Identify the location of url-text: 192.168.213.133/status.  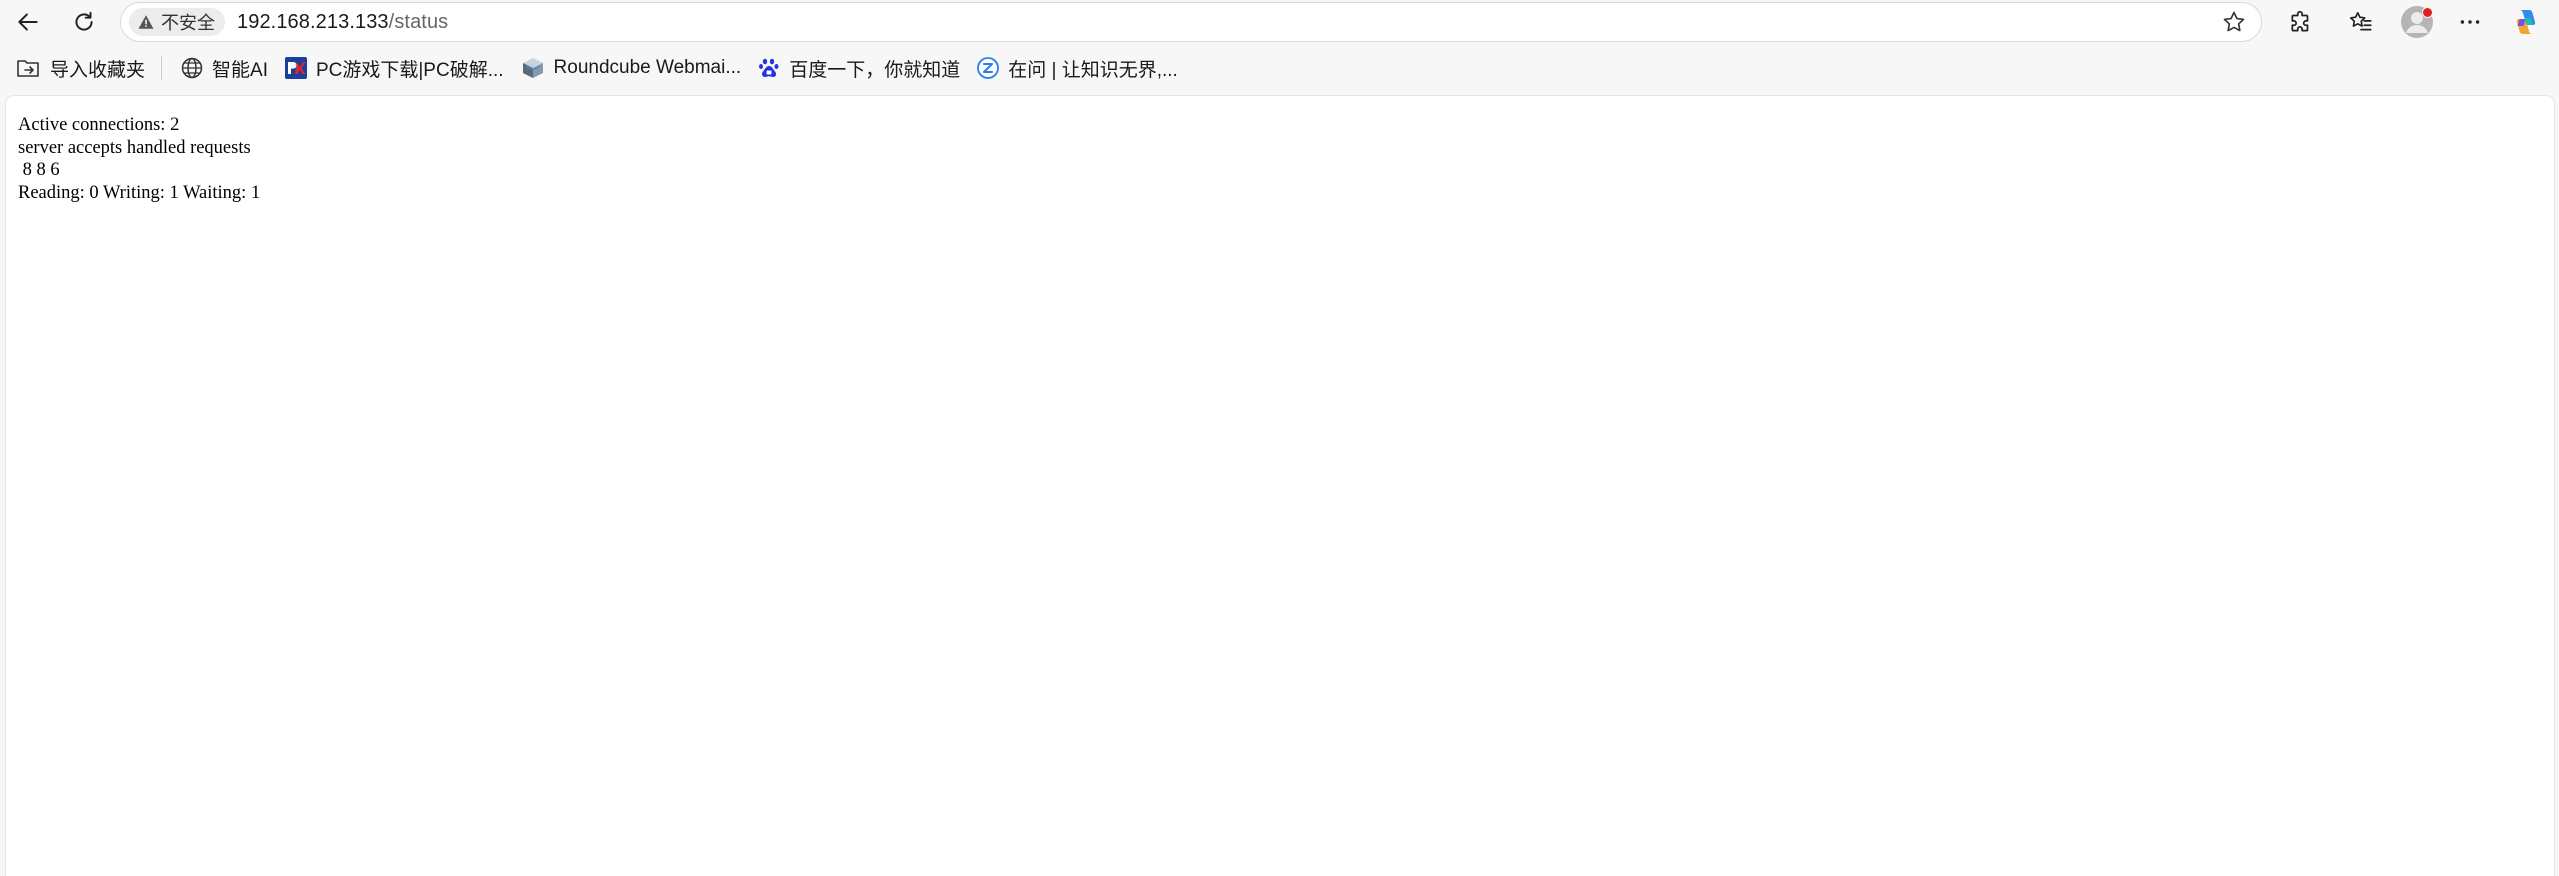
(342, 22).